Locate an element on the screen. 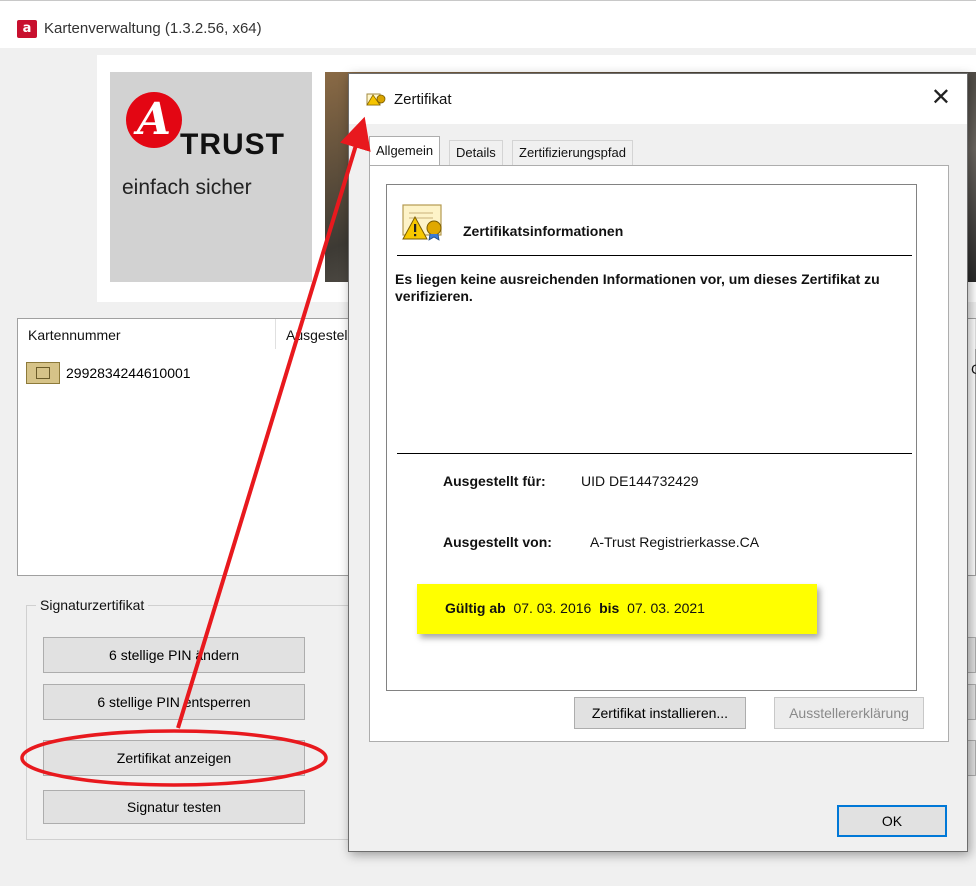  change-pin-button: 6 stellige PIN ändern is located at coordinates (174, 655).